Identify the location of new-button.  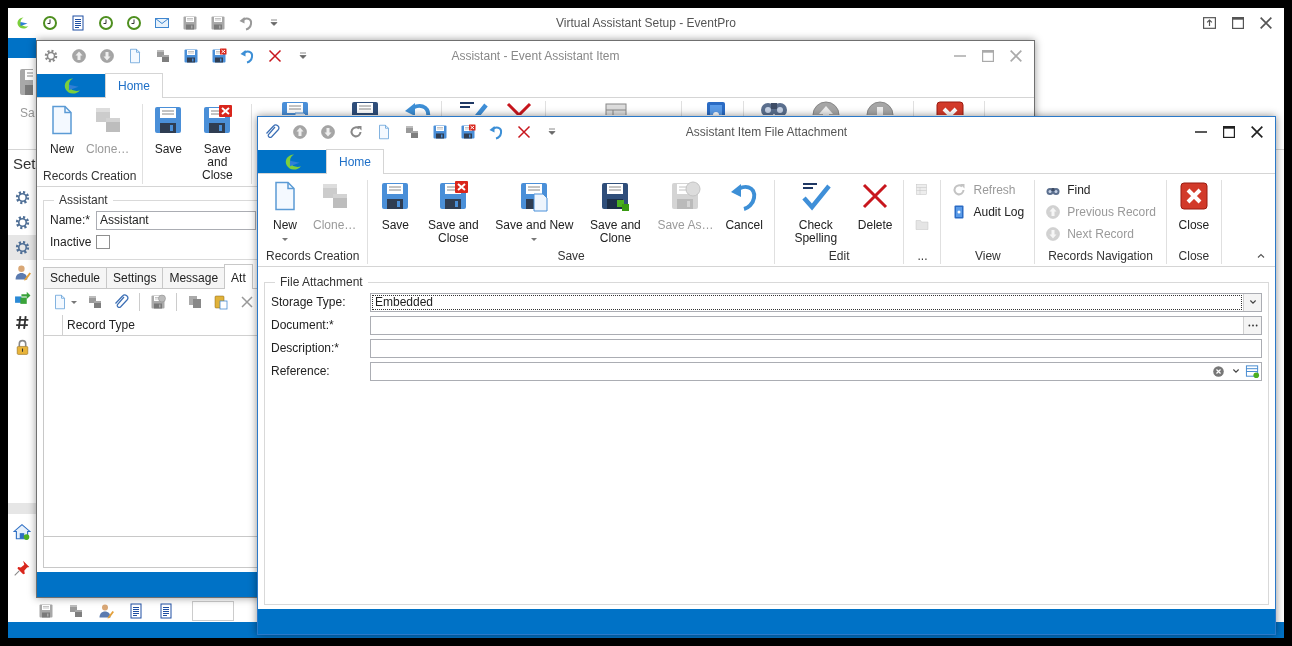
(64, 302).